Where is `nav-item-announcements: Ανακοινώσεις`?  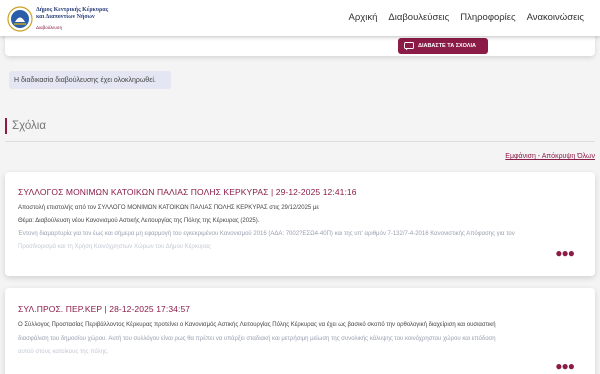
nav-item-announcements: Ανακοινώσεις is located at coordinates (555, 17).